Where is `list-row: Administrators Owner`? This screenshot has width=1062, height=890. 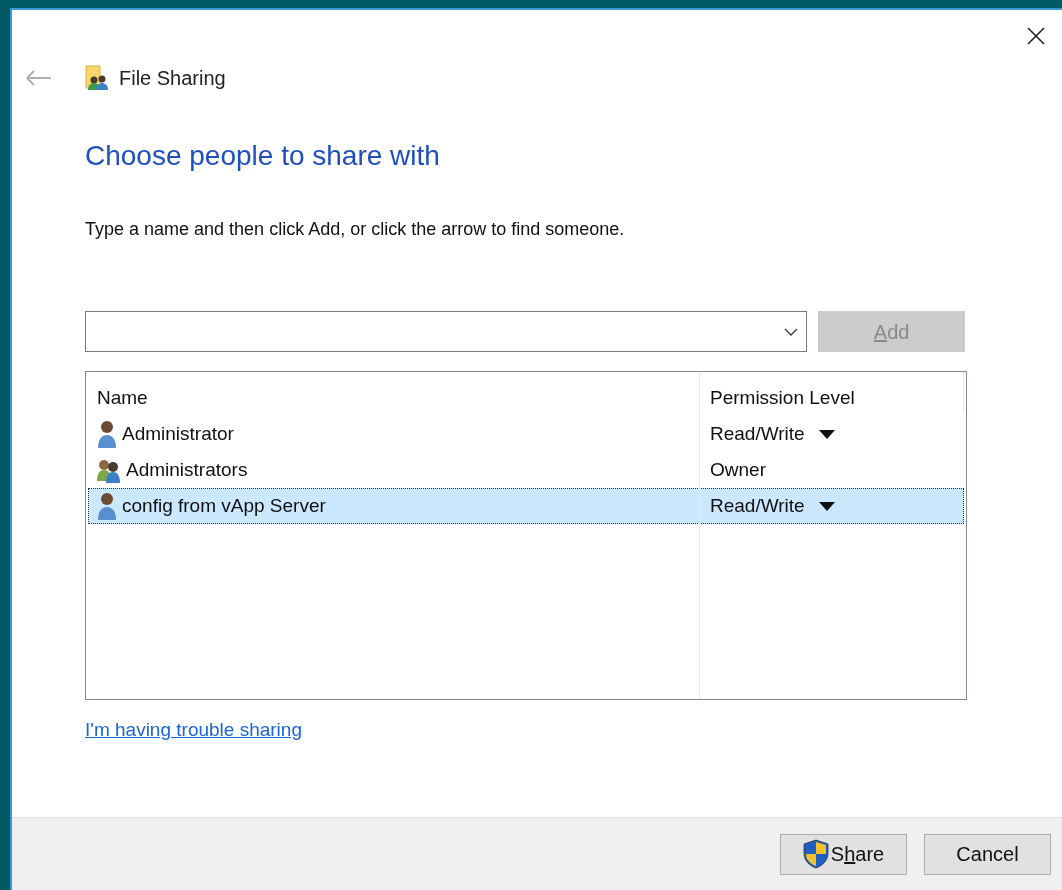 list-row: Administrators Owner is located at coordinates (526, 470).